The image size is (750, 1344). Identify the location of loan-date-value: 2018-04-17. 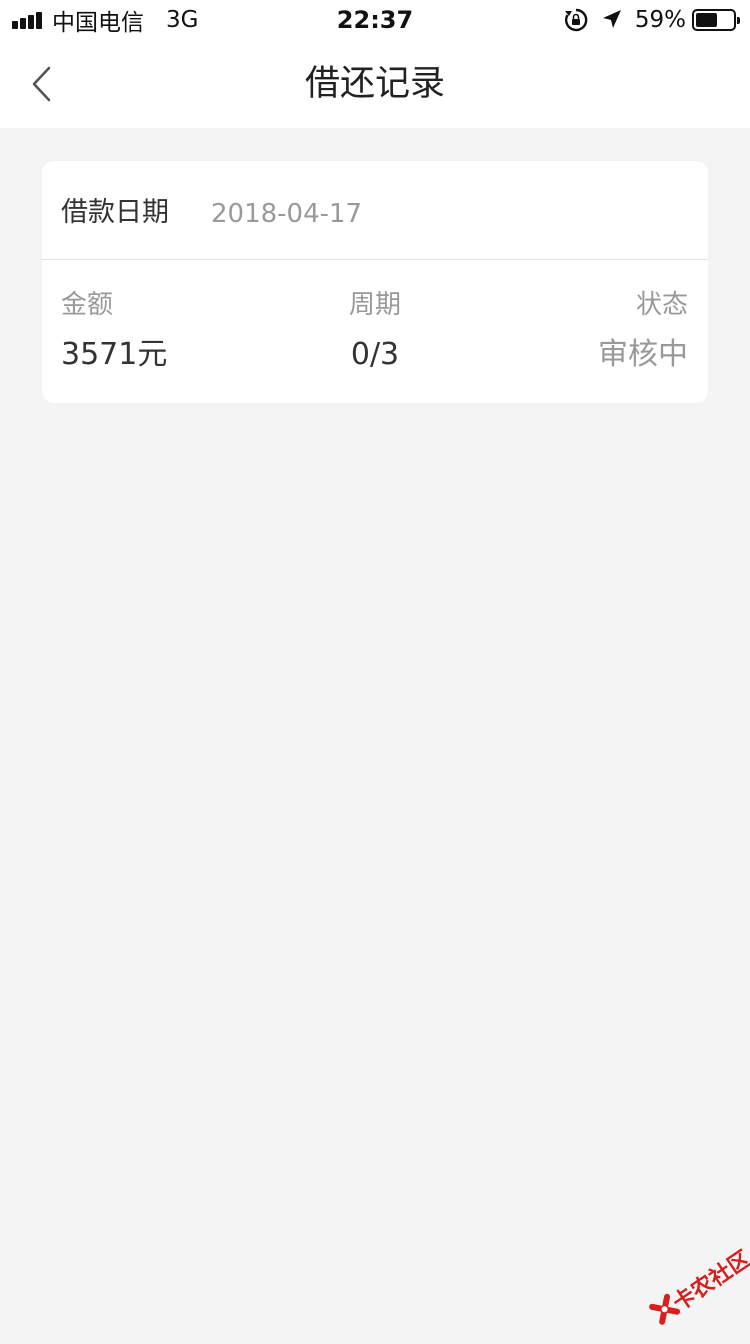
(287, 214).